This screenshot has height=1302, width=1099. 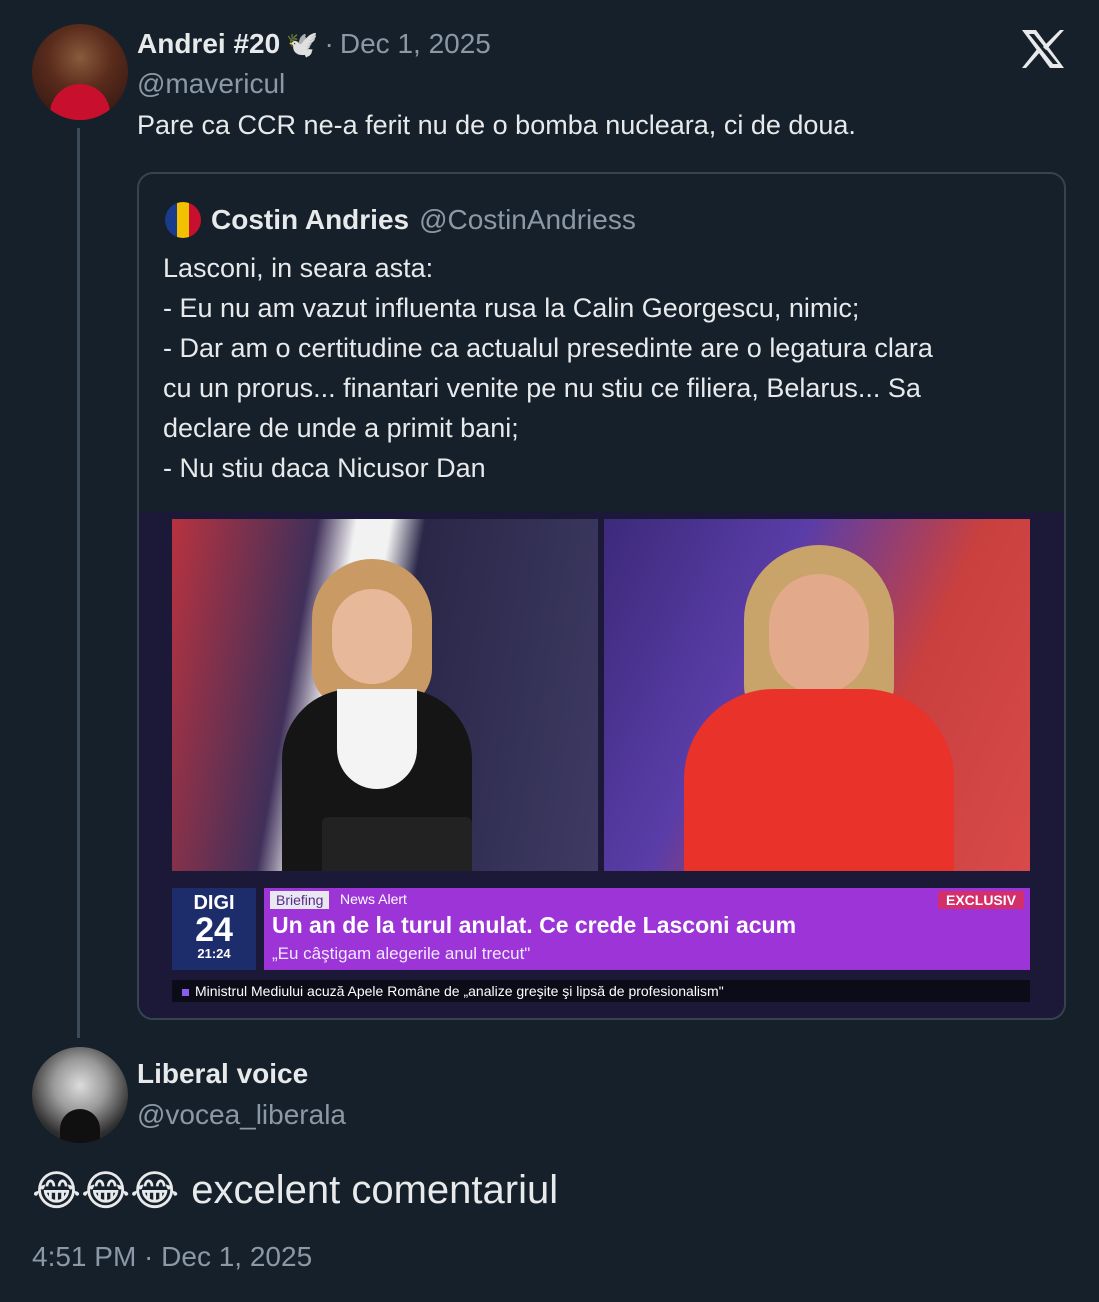 What do you see at coordinates (401, 953) in the screenshot?
I see `tv-subheadline: „Eu câştigam alegerile anul trecut"` at bounding box center [401, 953].